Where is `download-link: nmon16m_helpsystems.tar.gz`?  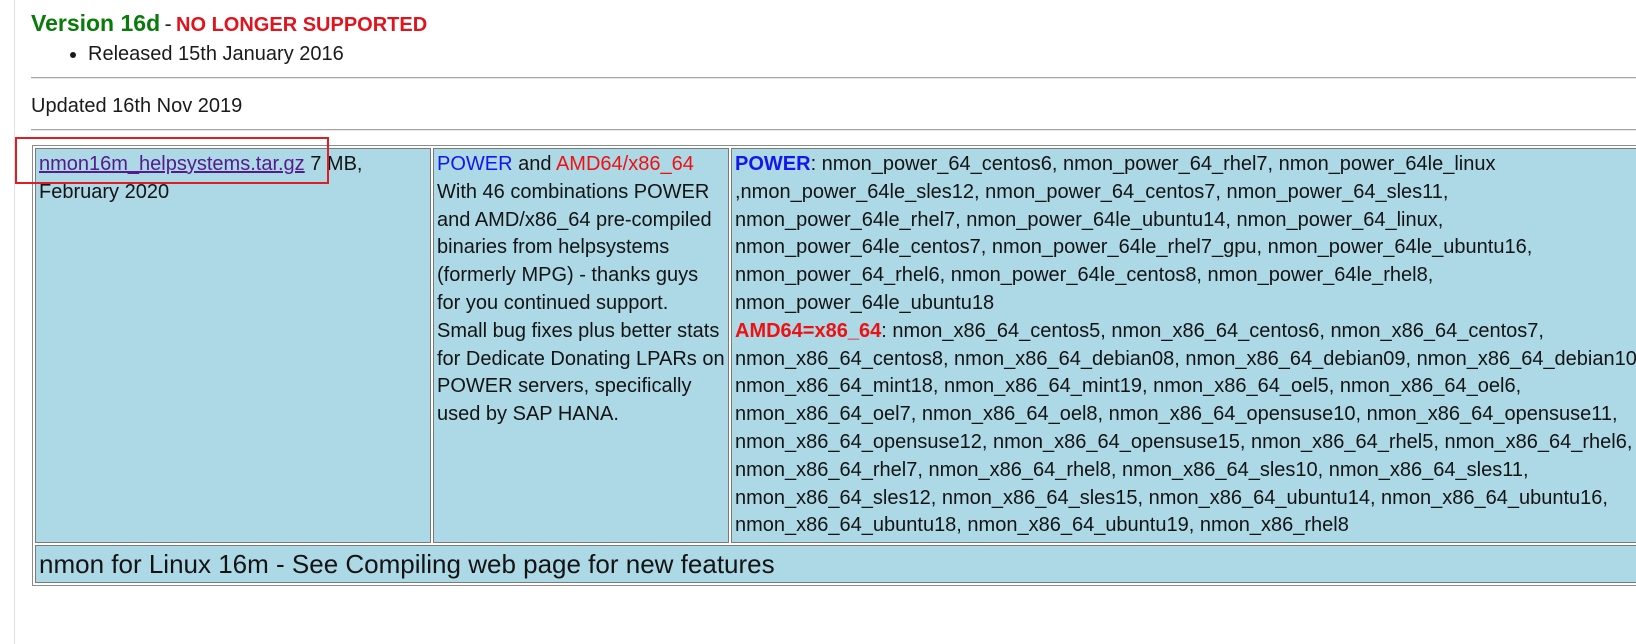 download-link: nmon16m_helpsystems.tar.gz is located at coordinates (172, 164).